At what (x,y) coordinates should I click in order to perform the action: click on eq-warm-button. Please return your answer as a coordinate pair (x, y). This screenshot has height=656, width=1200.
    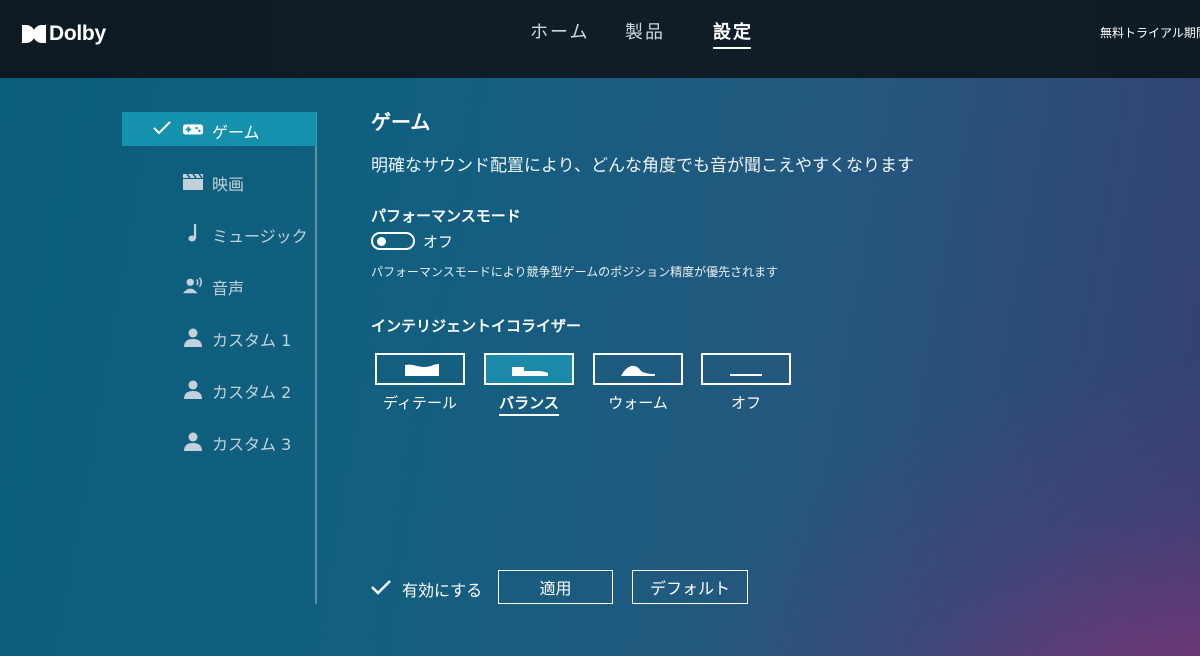
    Looking at the image, I should click on (638, 369).